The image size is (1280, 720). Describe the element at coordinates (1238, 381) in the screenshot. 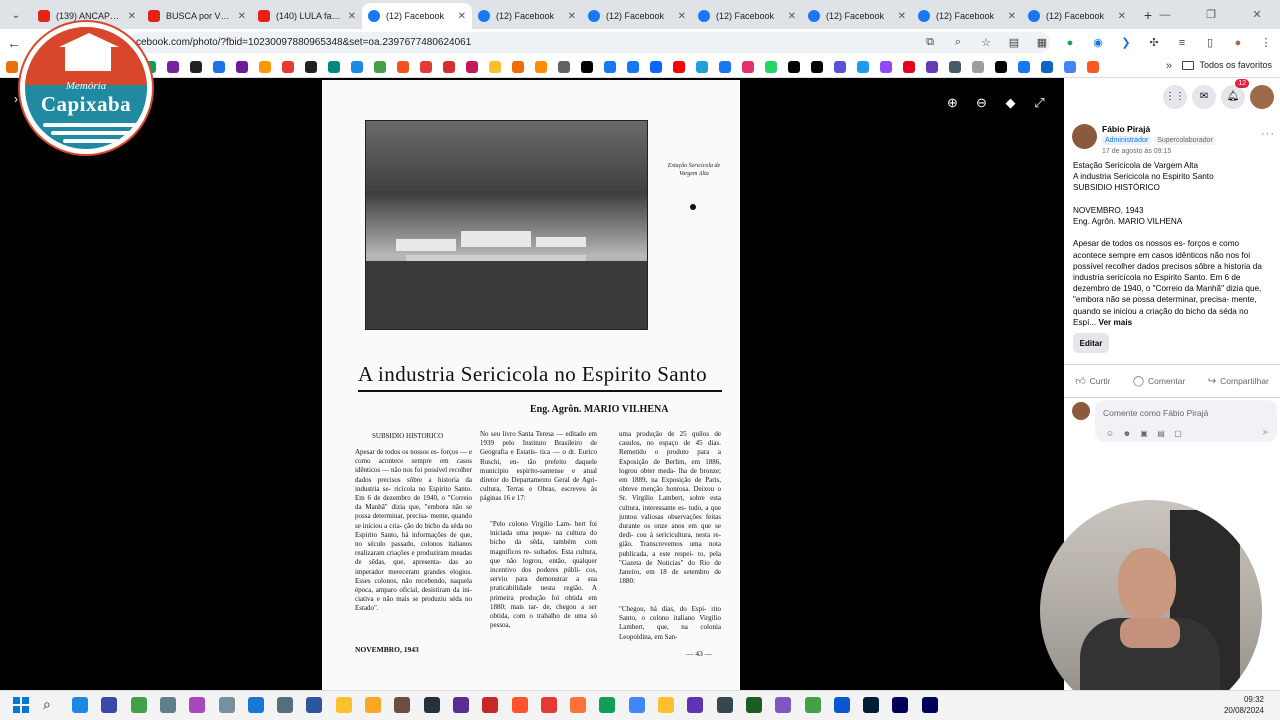

I see `share-button: ↪ Compartilhar` at that location.